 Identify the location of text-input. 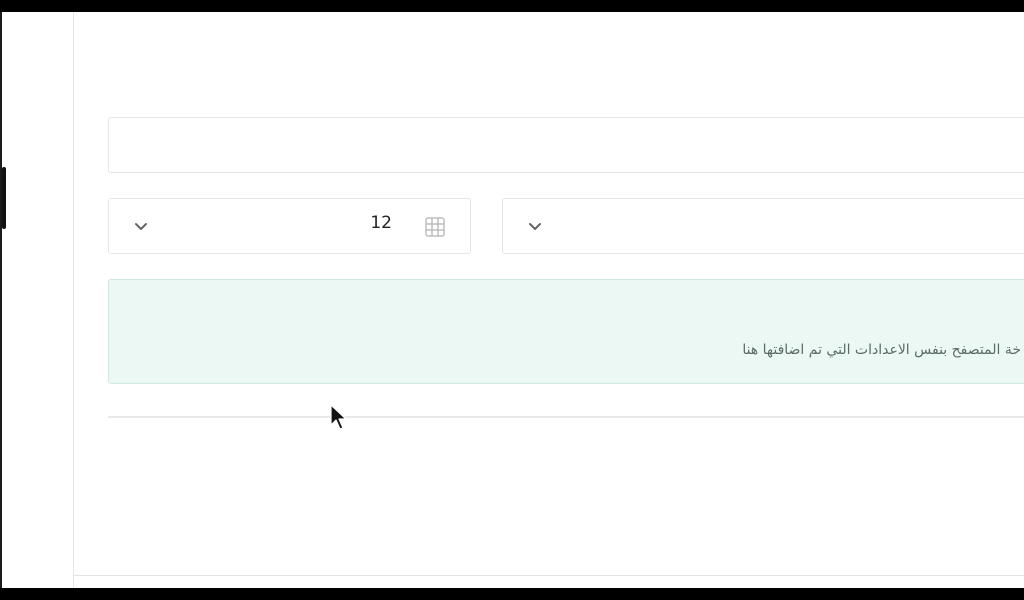
(566, 145).